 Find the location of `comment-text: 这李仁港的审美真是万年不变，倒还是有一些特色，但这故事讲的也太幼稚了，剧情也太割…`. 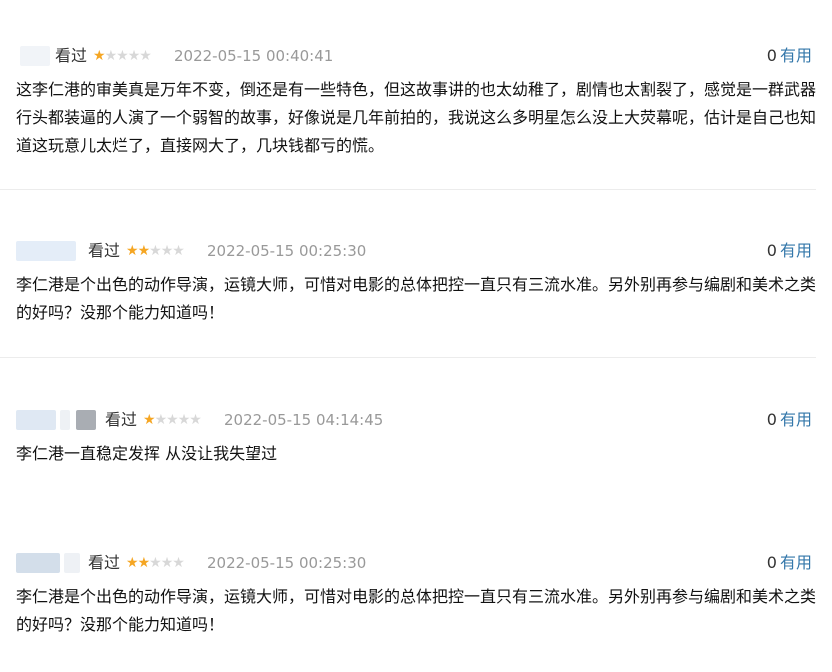

comment-text: 这李仁港的审美真是万年不变，倒还是有一些特色，但这故事讲的也太幼稚了，剧情也太割… is located at coordinates (416, 117).